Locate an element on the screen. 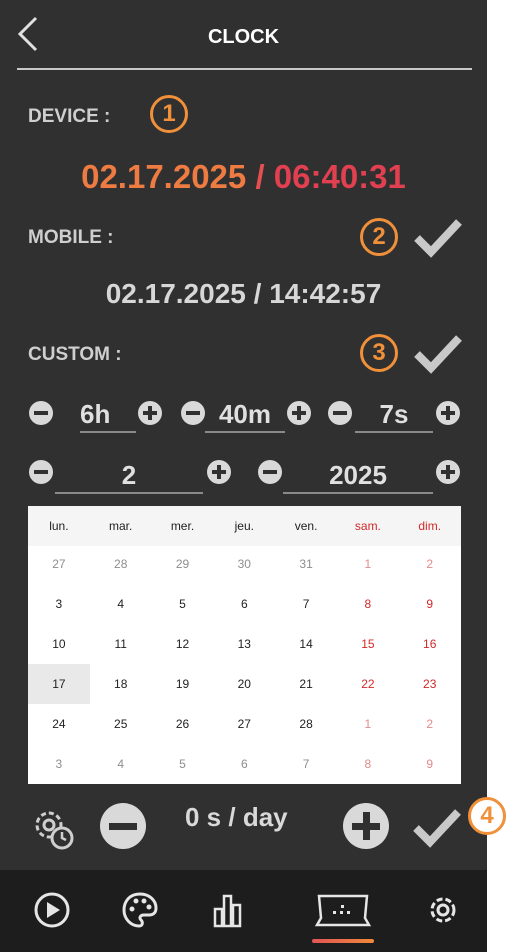 This screenshot has width=517, height=952. page-title: CLOCK is located at coordinates (243, 37).